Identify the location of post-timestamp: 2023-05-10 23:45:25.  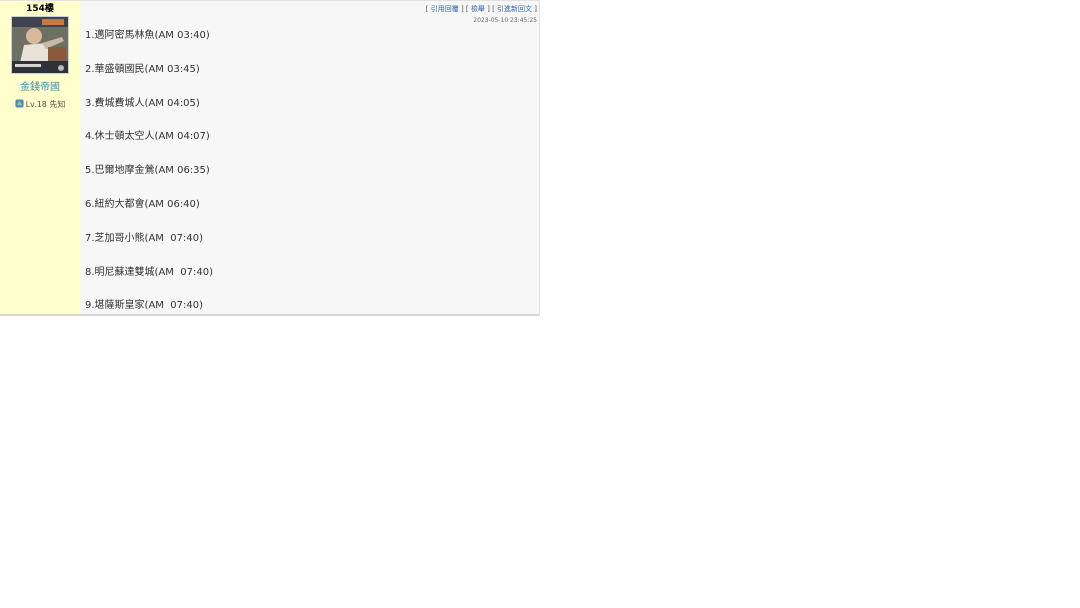
(505, 20).